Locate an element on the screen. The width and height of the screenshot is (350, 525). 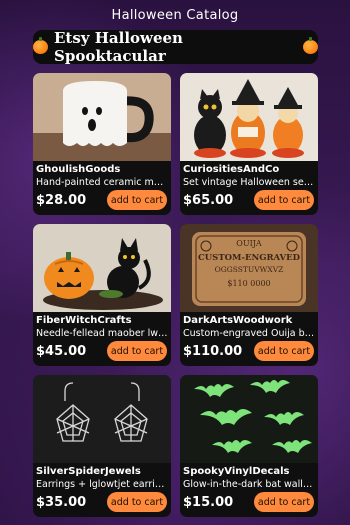
product-price: $65.00 is located at coordinates (208, 200).